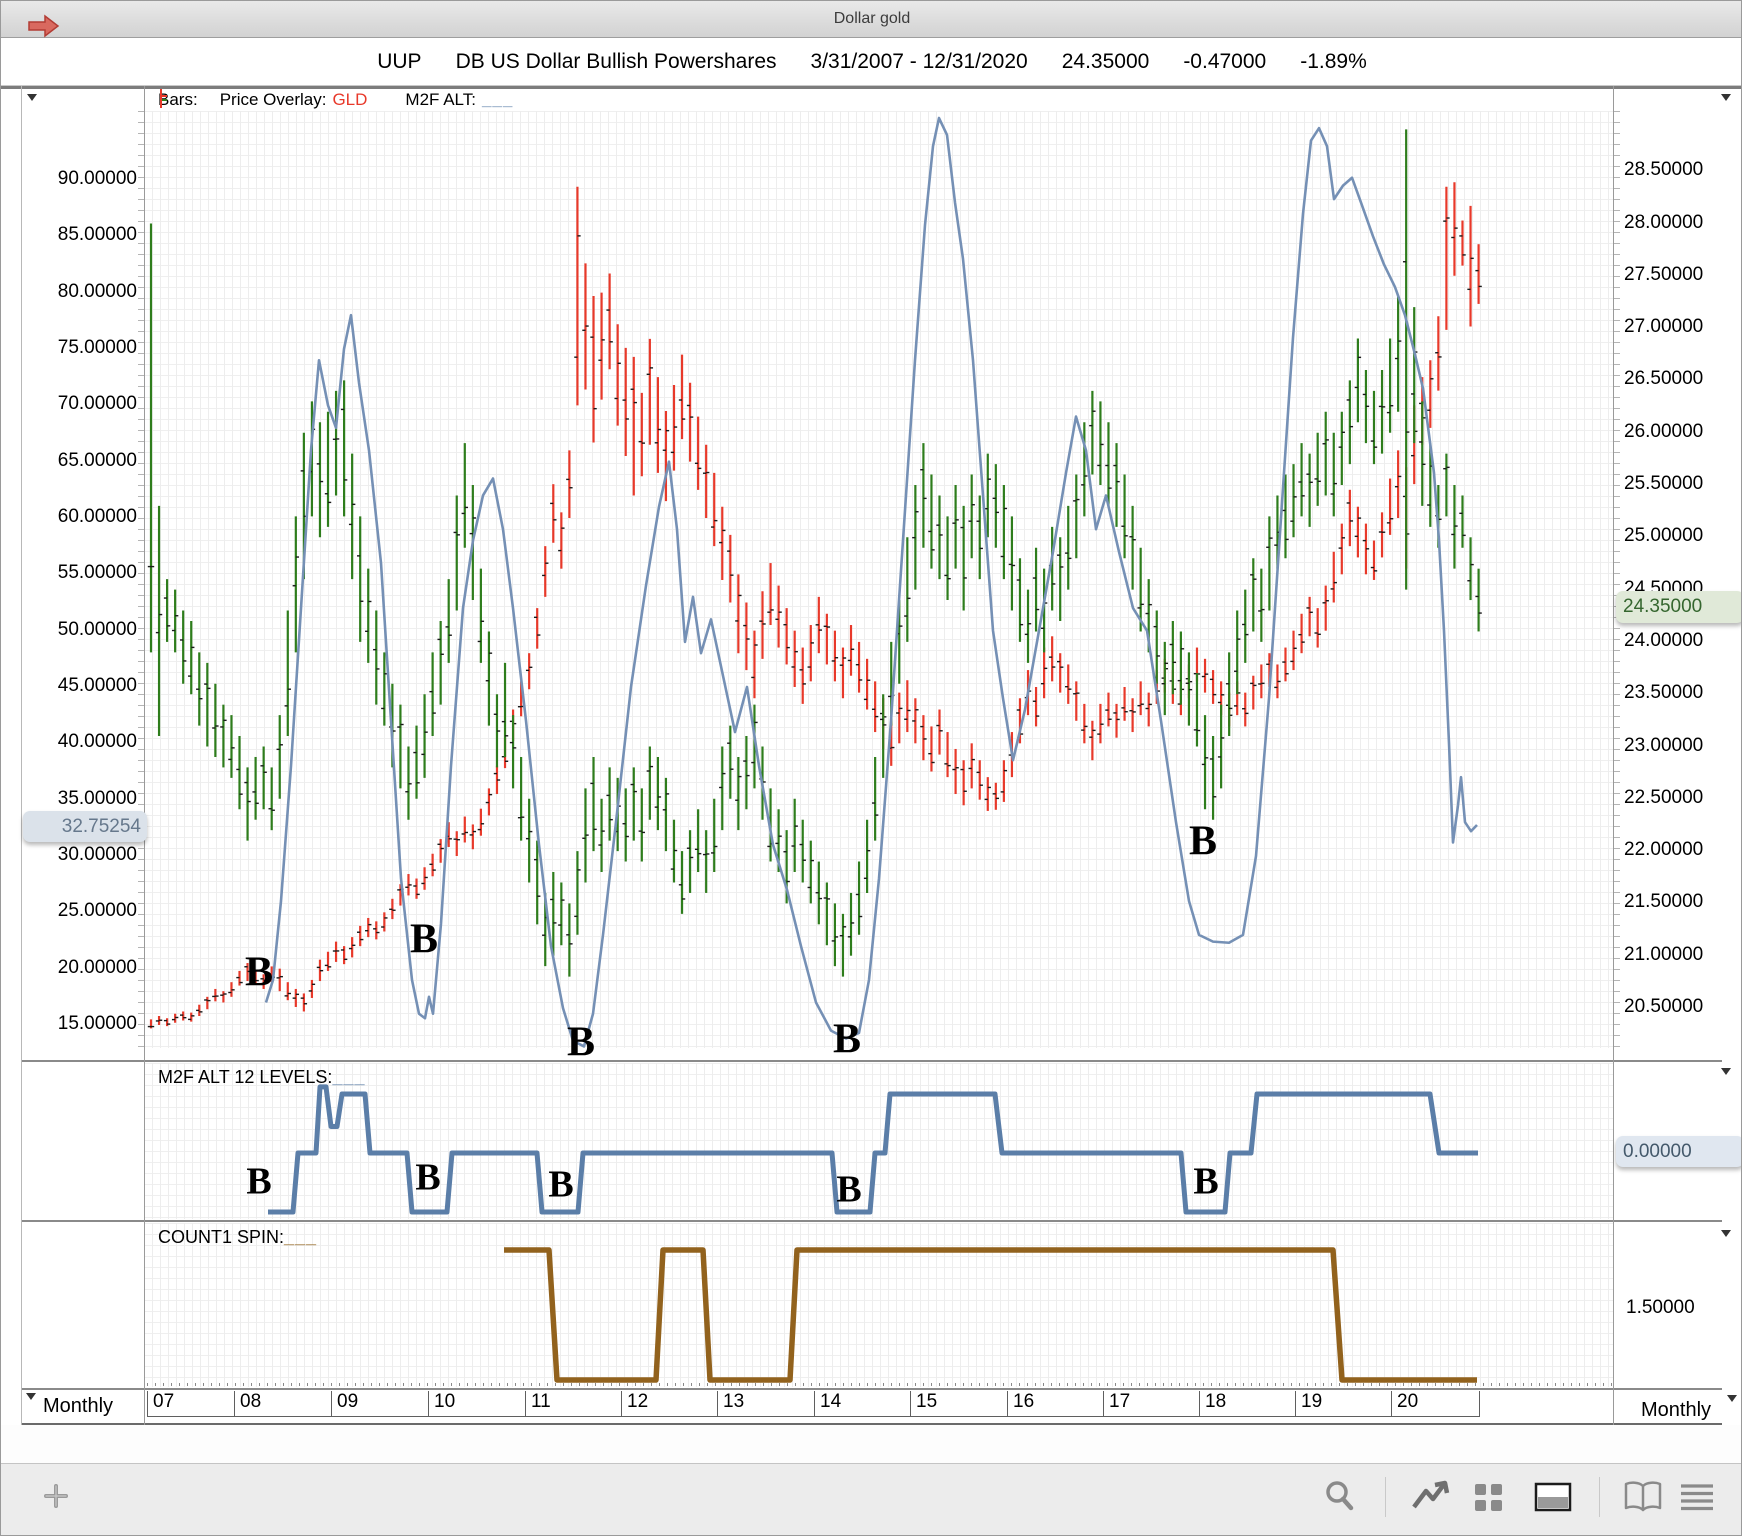 Image resolution: width=1742 pixels, height=1536 pixels. What do you see at coordinates (862, 1404) in the screenshot?
I see `year-label-14: 14` at bounding box center [862, 1404].